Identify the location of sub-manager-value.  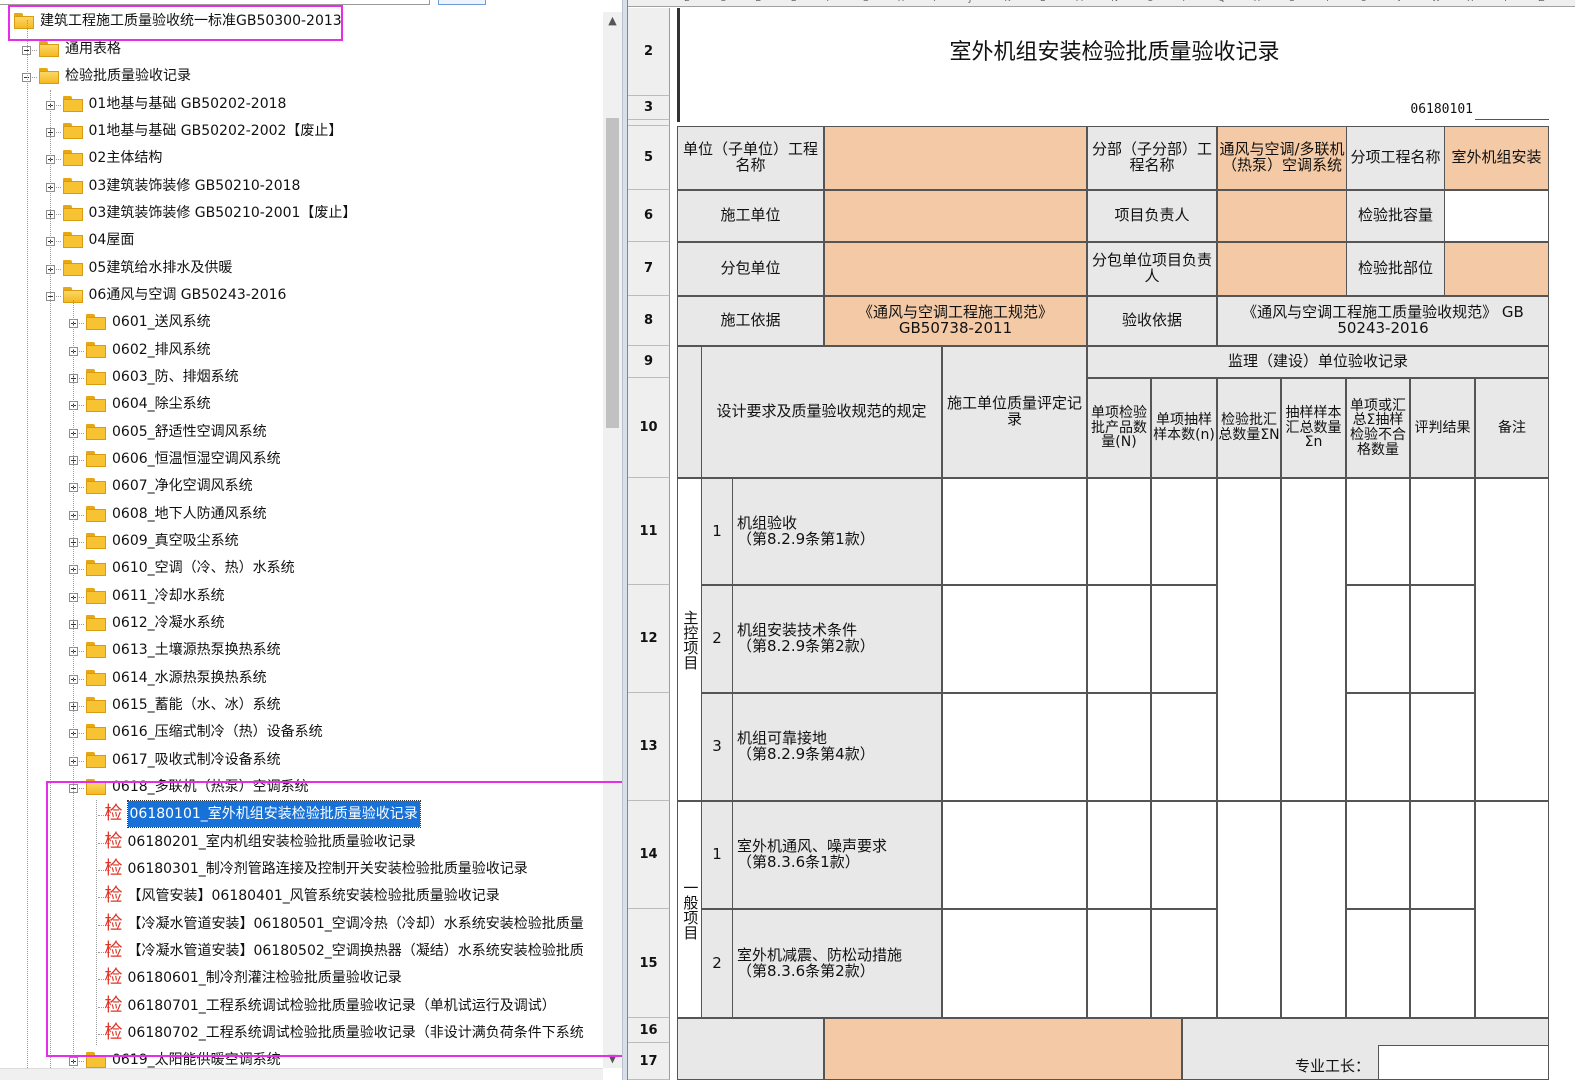
(1282, 269).